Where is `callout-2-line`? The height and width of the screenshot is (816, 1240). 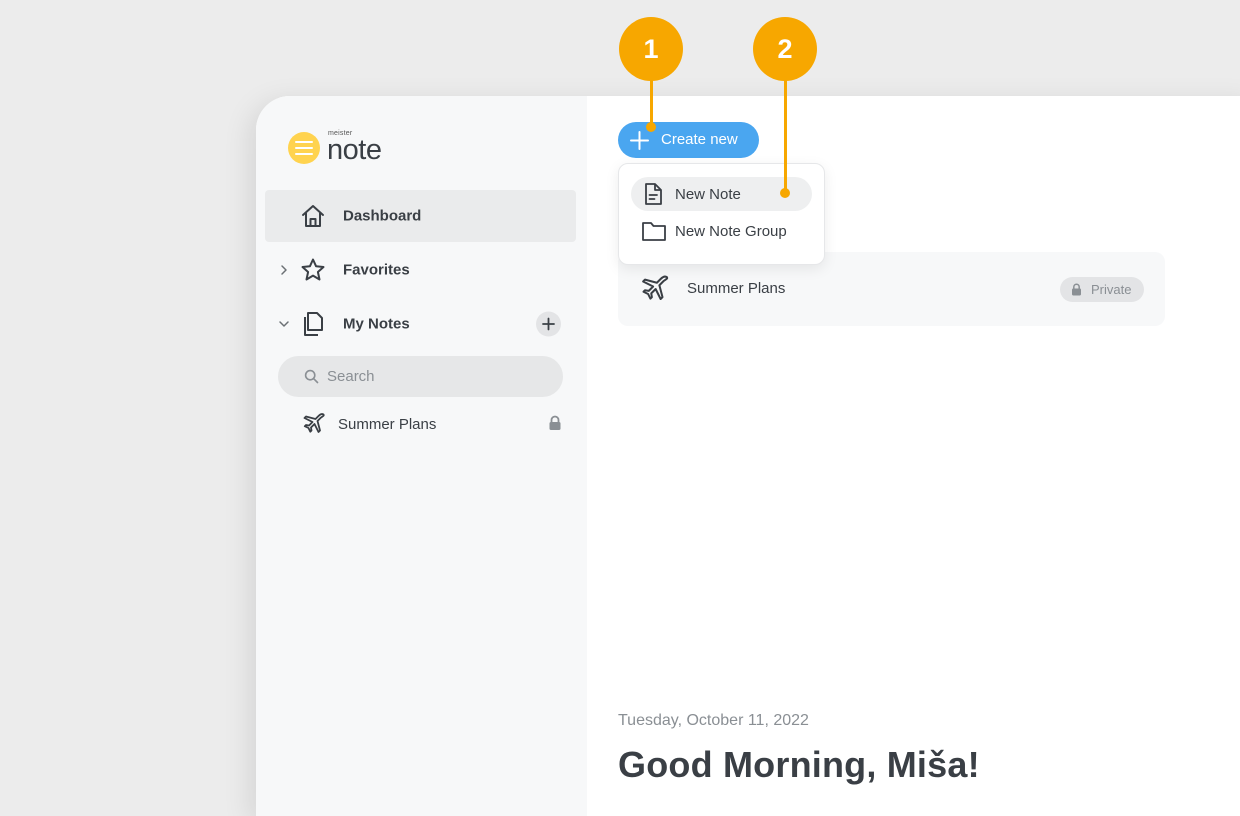 callout-2-line is located at coordinates (785, 136).